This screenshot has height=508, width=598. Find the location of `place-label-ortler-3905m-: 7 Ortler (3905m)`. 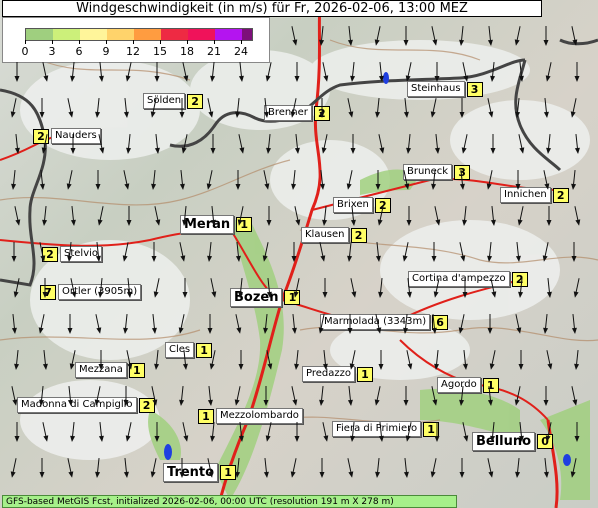

place-label-ortler-3905m-: 7 Ortler (3905m) is located at coordinates (91, 292).